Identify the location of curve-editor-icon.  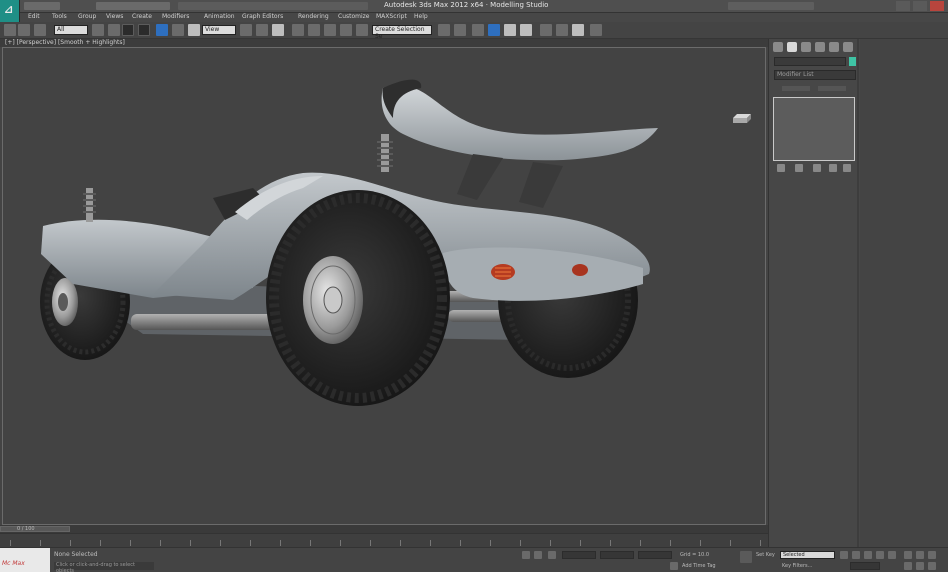
(510, 30).